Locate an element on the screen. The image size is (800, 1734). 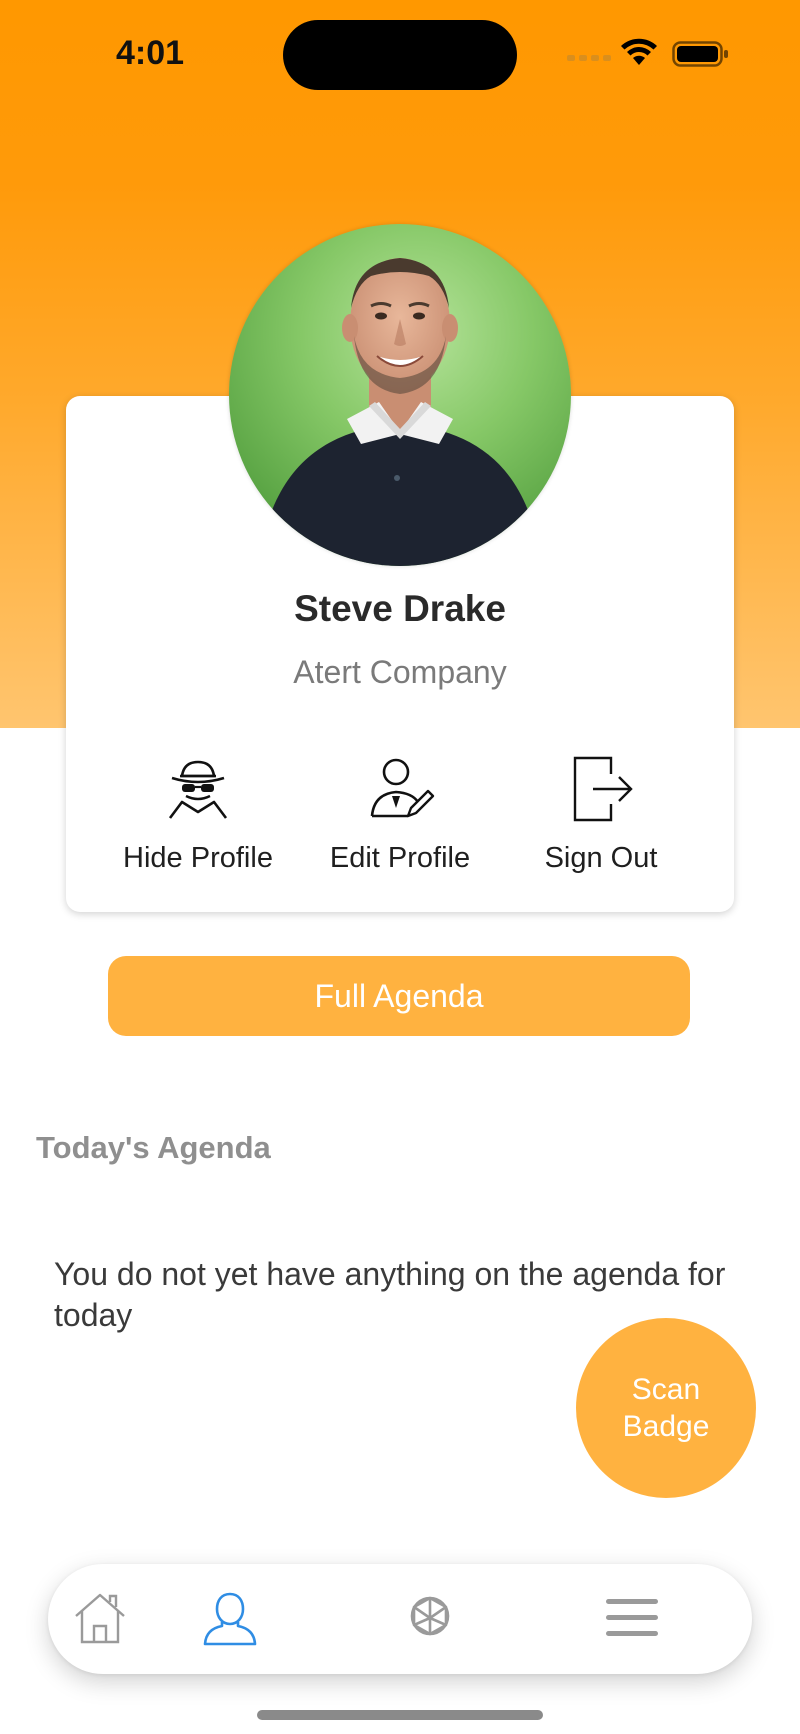
home-indicator is located at coordinates (400, 1715).